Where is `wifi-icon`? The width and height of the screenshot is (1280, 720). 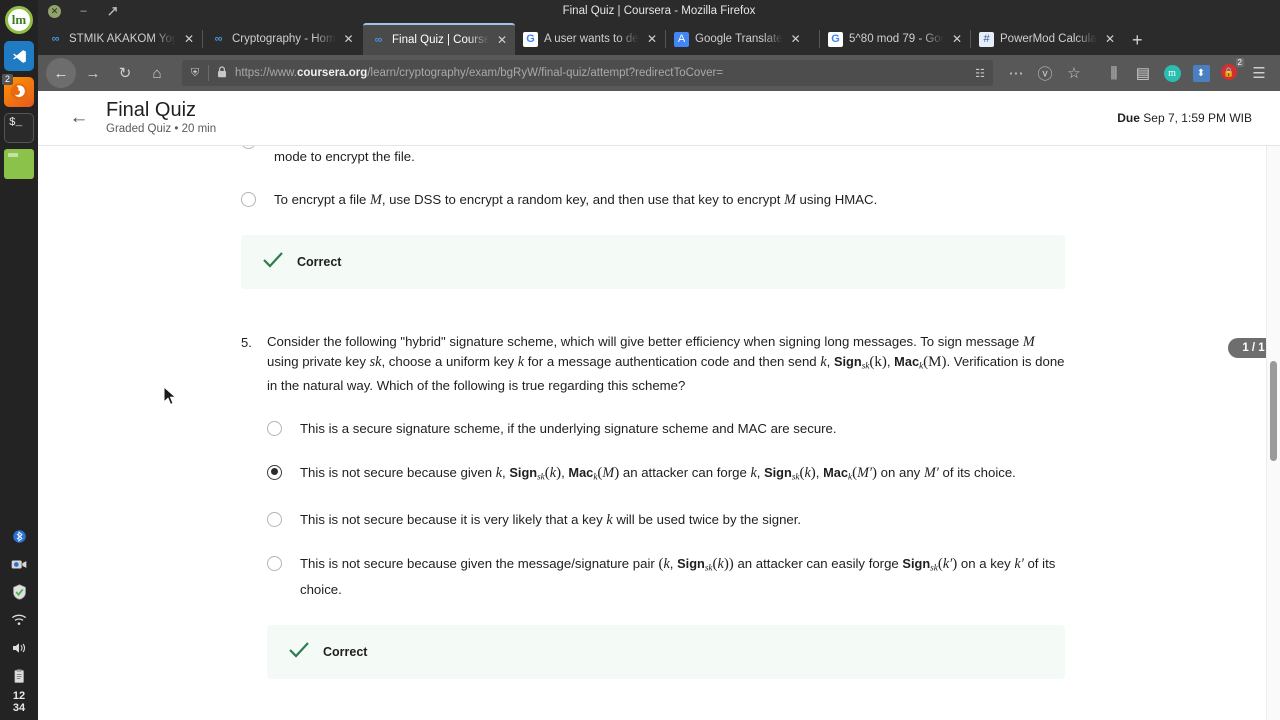 wifi-icon is located at coordinates (19, 620).